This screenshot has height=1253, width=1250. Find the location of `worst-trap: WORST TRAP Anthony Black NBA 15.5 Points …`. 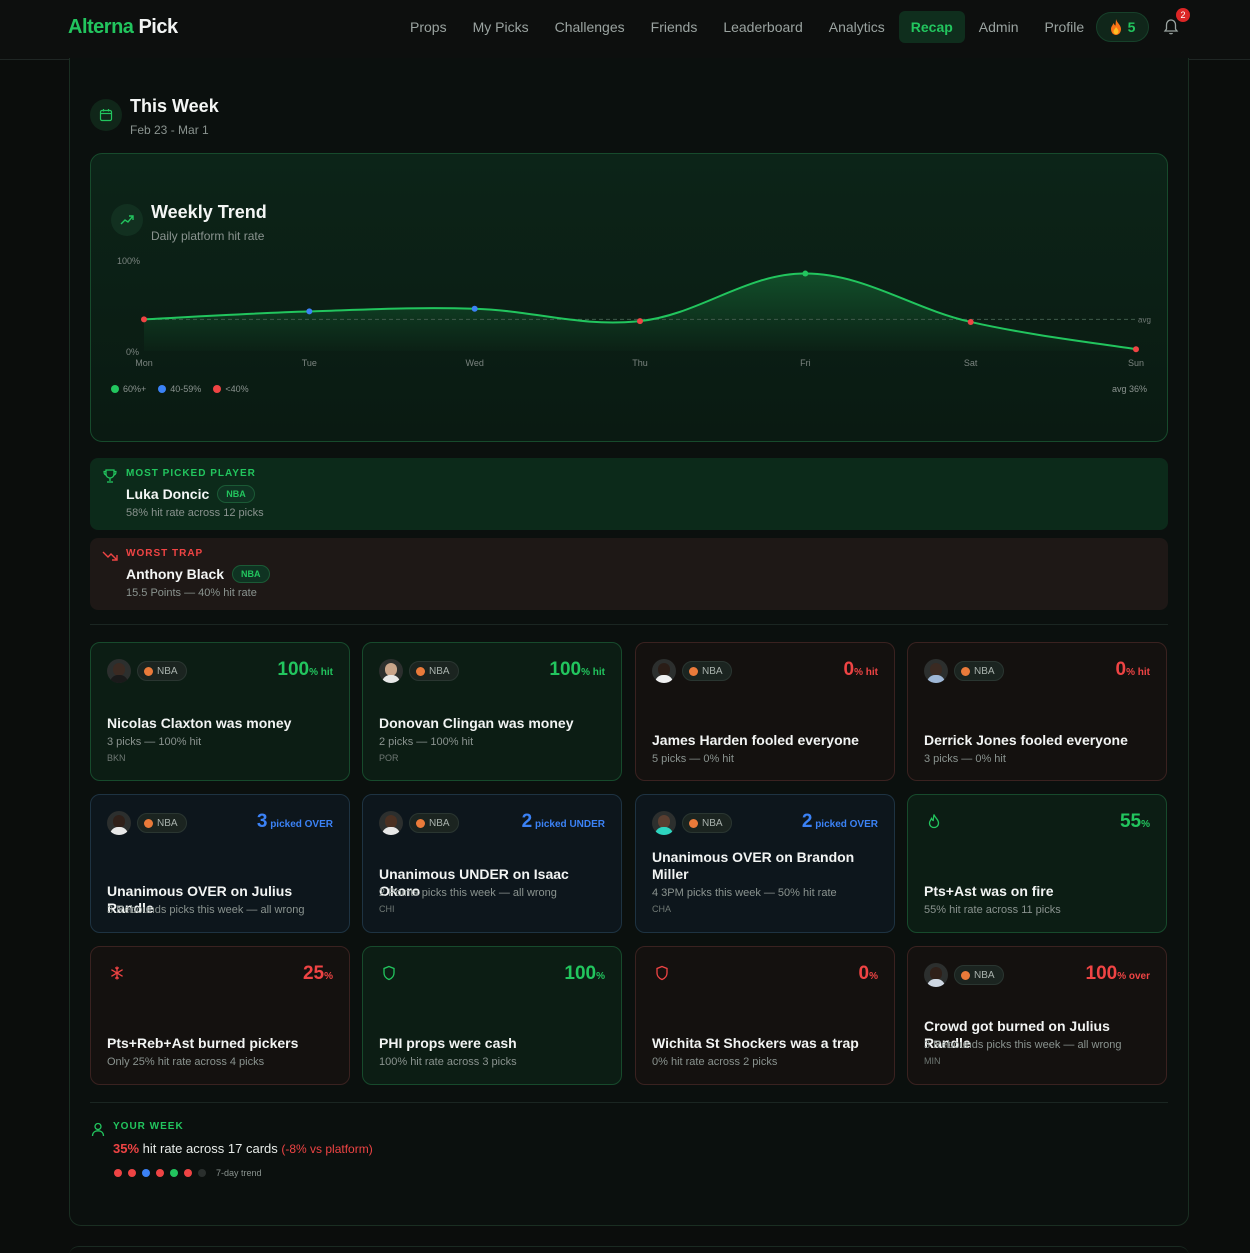

worst-trap: WORST TRAP Anthony Black NBA 15.5 Points … is located at coordinates (629, 574).